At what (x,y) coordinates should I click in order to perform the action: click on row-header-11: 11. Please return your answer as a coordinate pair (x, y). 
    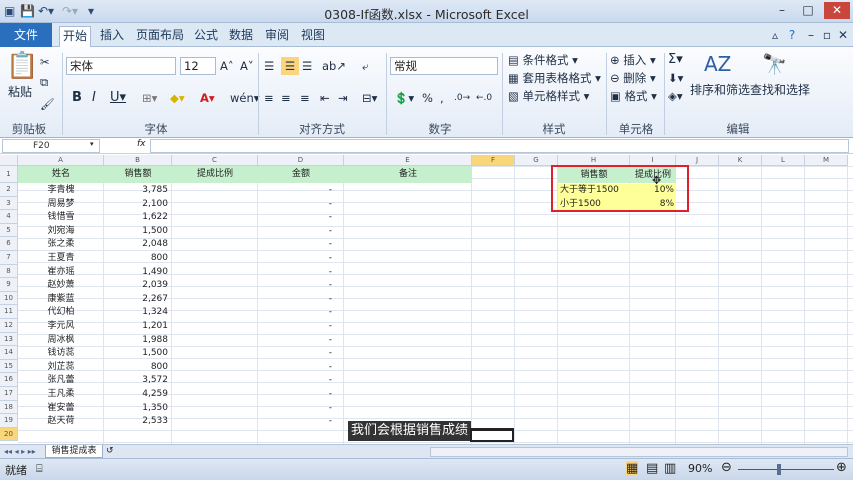
    Looking at the image, I should click on (9, 312).